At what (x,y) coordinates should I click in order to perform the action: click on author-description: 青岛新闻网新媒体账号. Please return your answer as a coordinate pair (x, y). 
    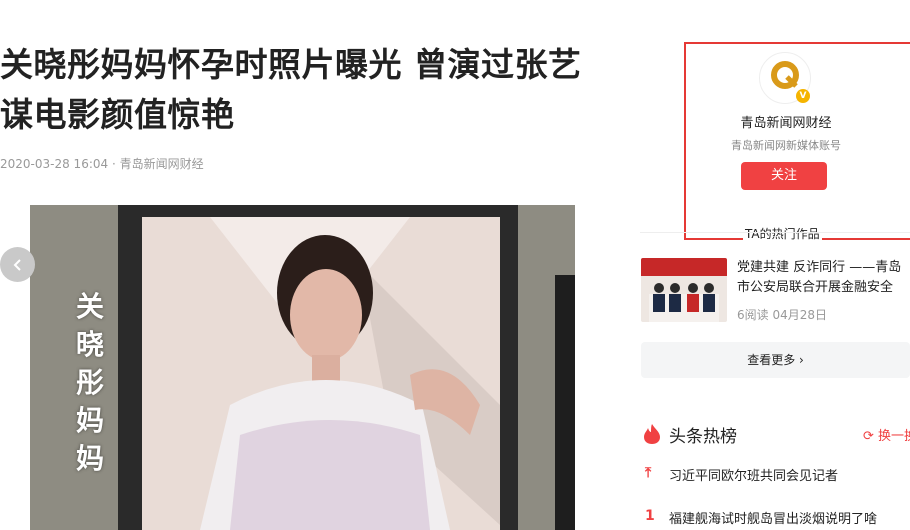
    Looking at the image, I should click on (786, 145).